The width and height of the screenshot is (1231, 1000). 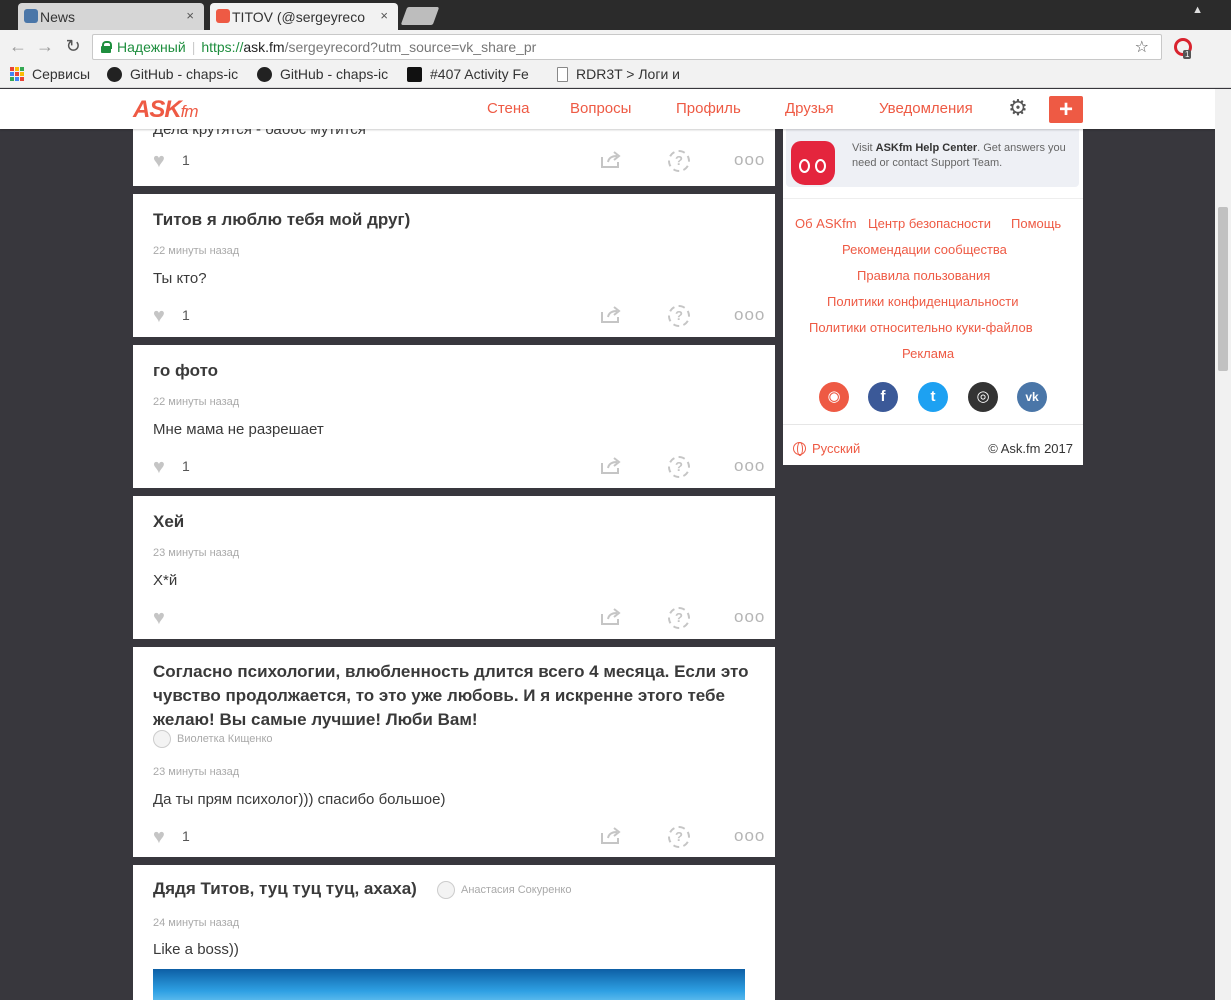 I want to click on link-terms: Правила пользования, so click(x=923, y=275).